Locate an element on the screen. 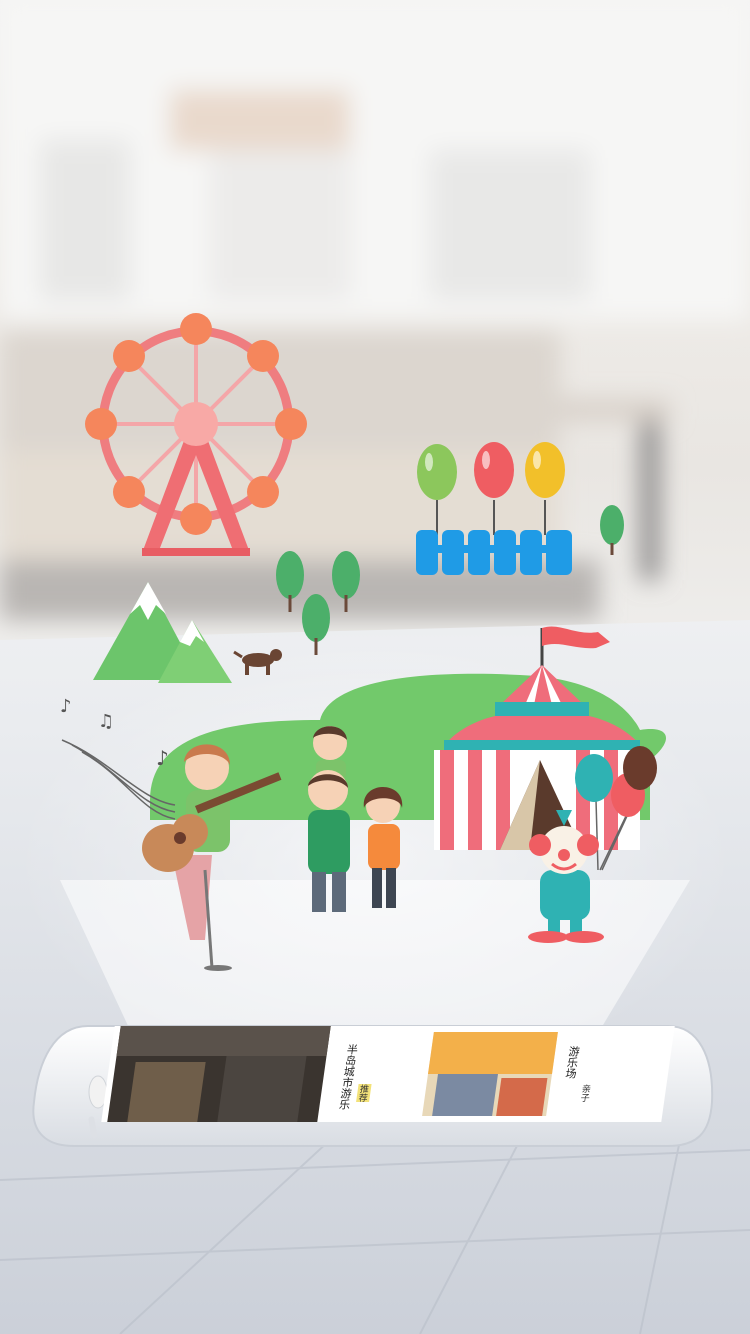 This screenshot has height=1334, width=750. circus-tent-icon is located at coordinates (537, 738).